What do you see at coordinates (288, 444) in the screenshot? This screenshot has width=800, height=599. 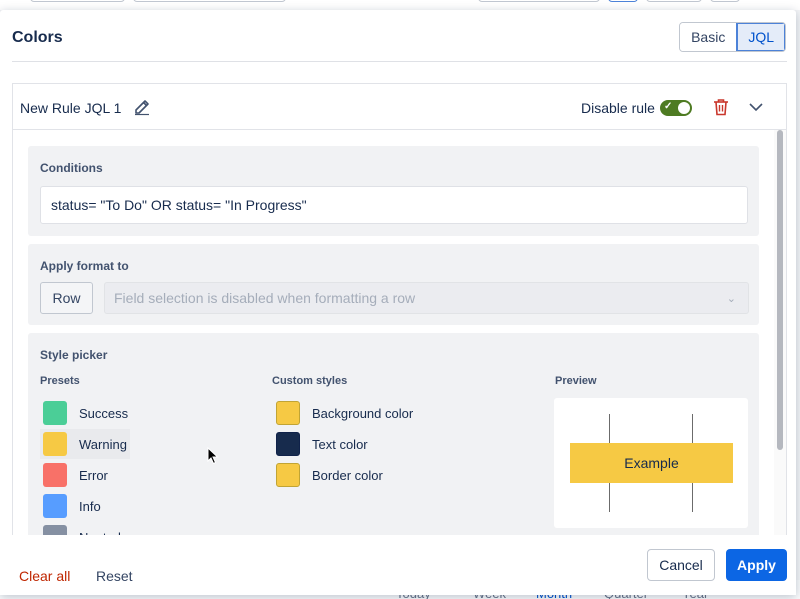 I see `text-color-swatch` at bounding box center [288, 444].